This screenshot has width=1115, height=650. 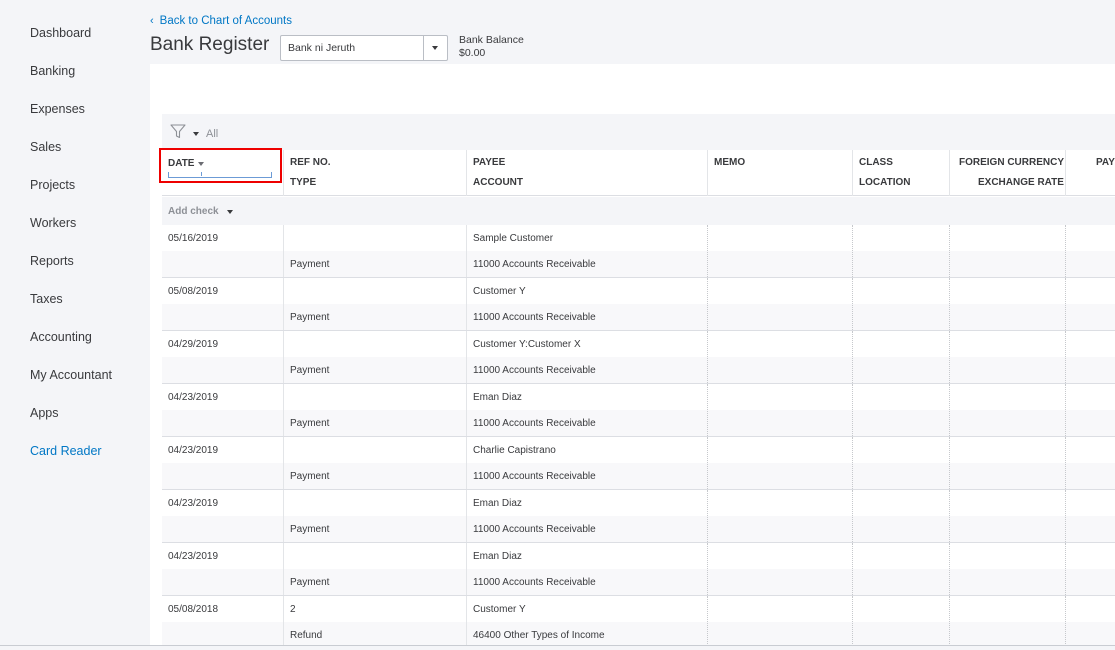 What do you see at coordinates (514, 450) in the screenshot?
I see `row-payee: Charlie Capistrano` at bounding box center [514, 450].